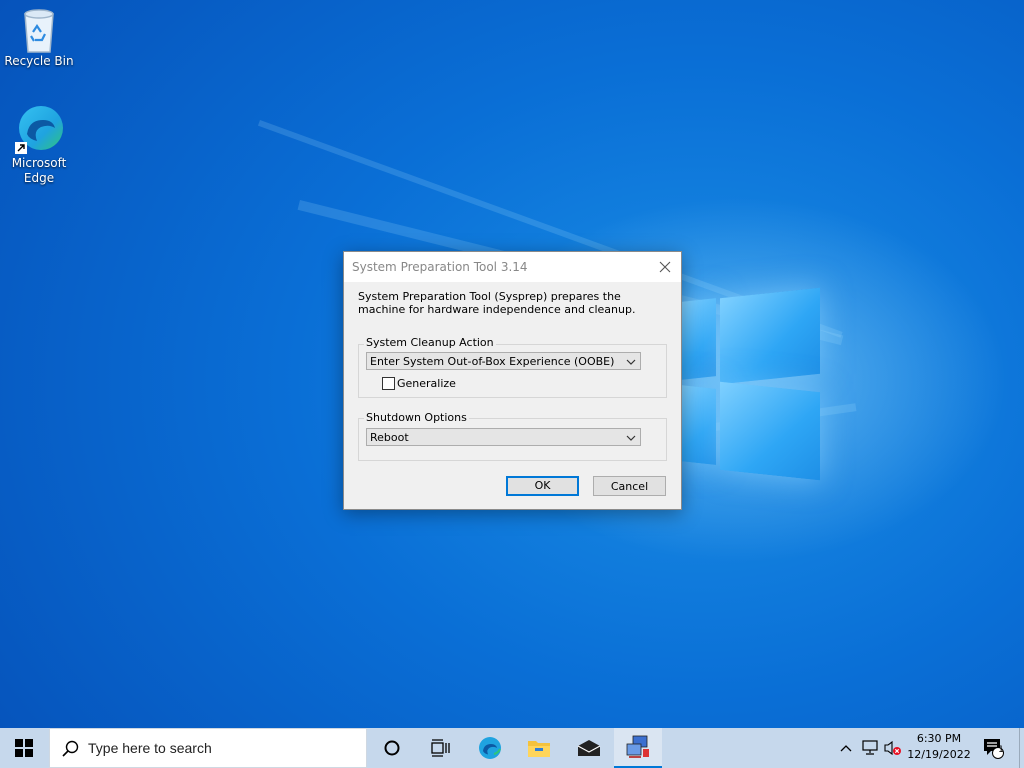 The image size is (1024, 768). What do you see at coordinates (939, 754) in the screenshot?
I see `clock-date: 12/19/2022` at bounding box center [939, 754].